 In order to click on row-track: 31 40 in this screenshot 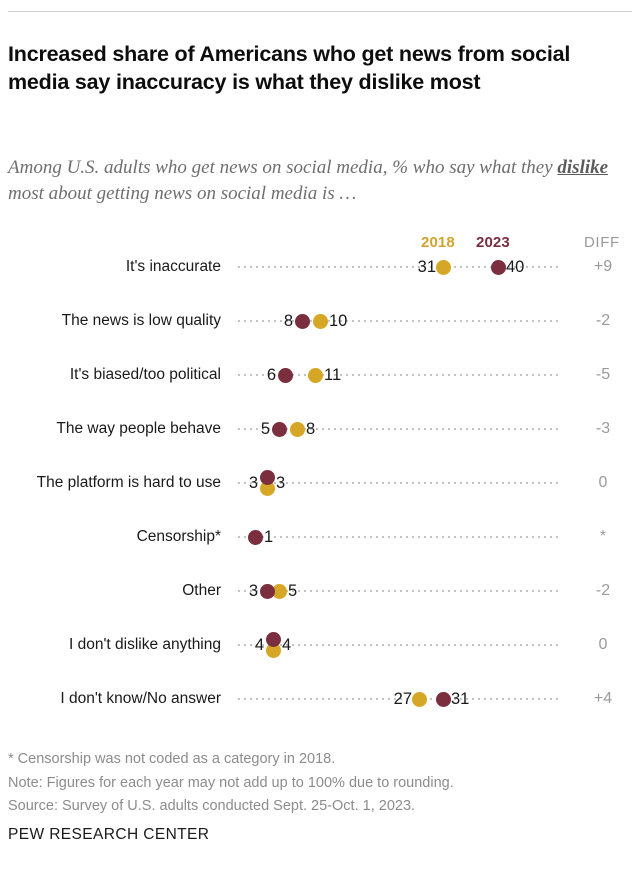, I will do `click(397, 267)`.